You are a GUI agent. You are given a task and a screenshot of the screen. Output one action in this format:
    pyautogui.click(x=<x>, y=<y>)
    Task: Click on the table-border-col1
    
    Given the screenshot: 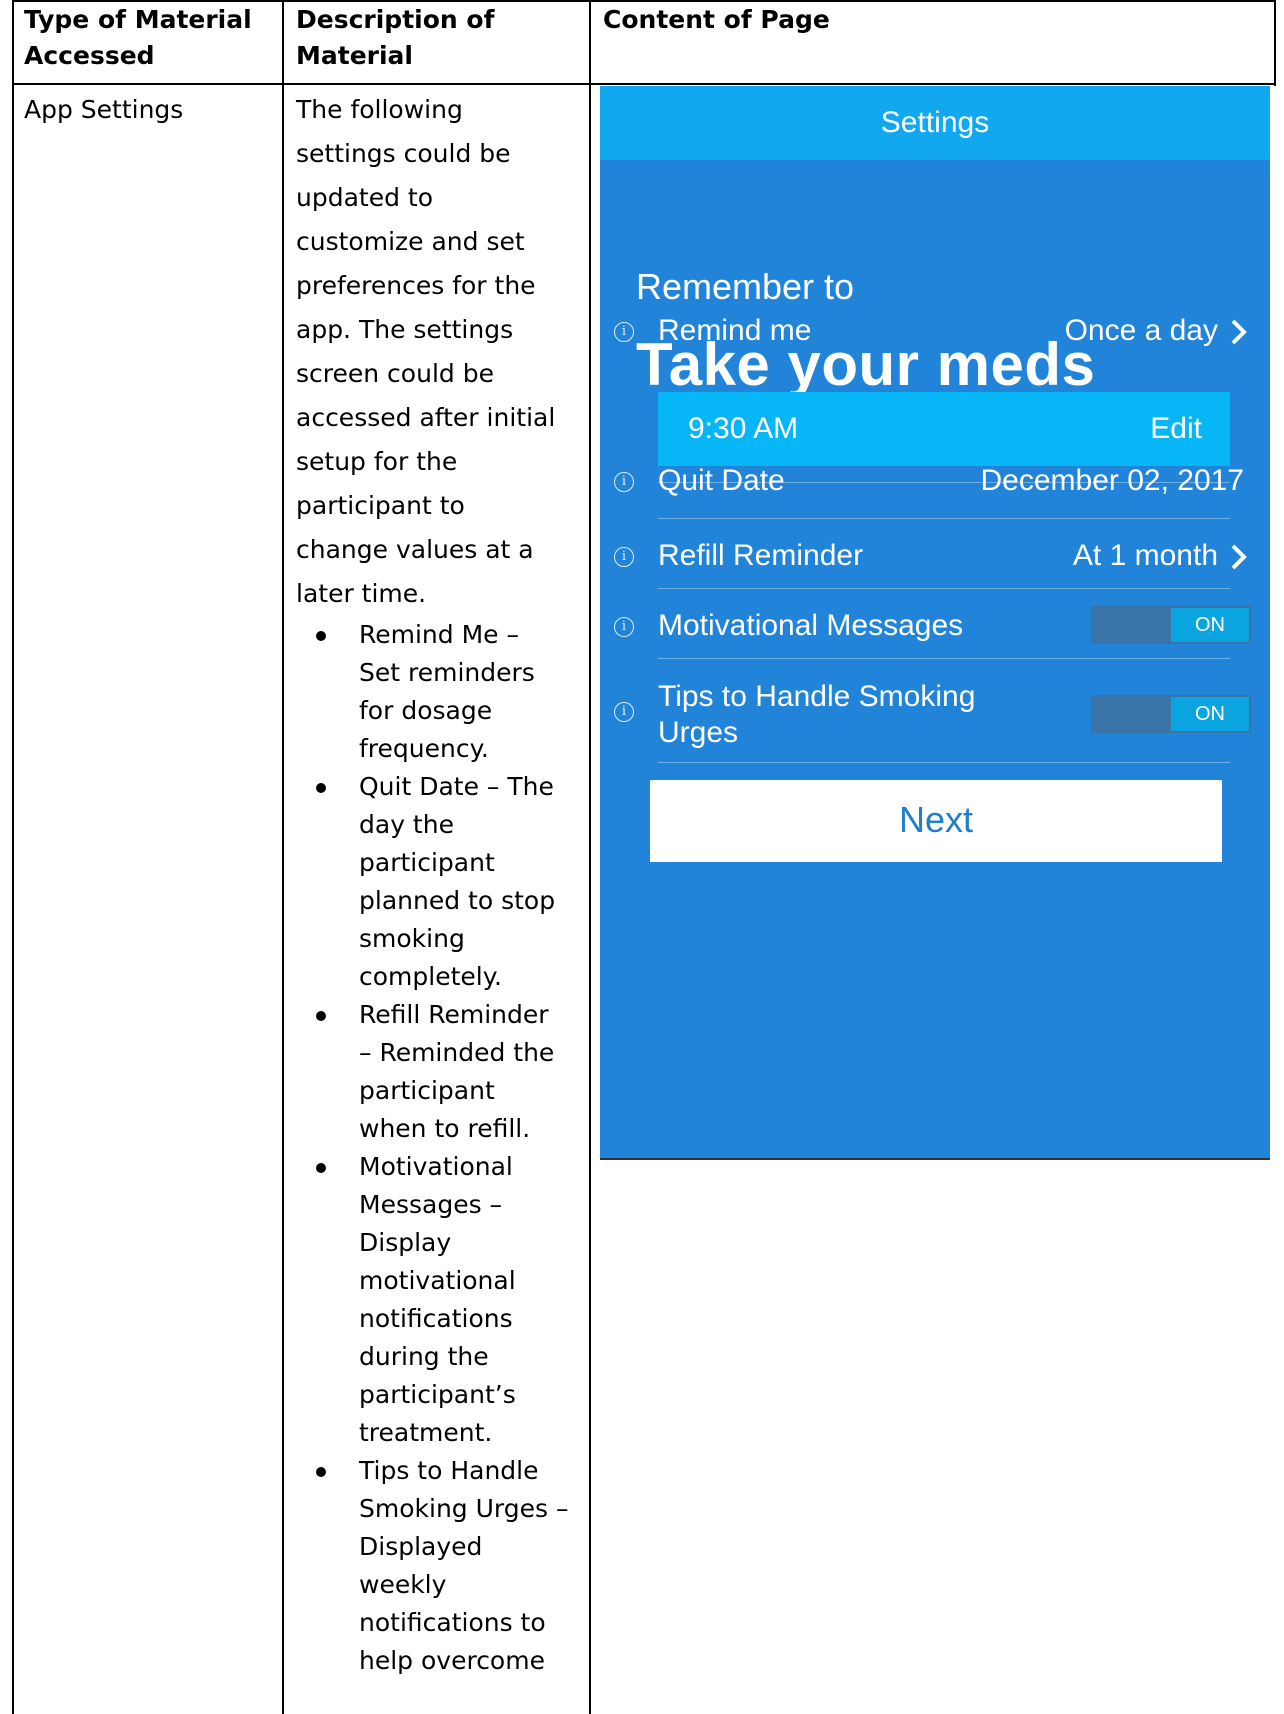 What is the action you would take?
    pyautogui.click(x=283, y=857)
    